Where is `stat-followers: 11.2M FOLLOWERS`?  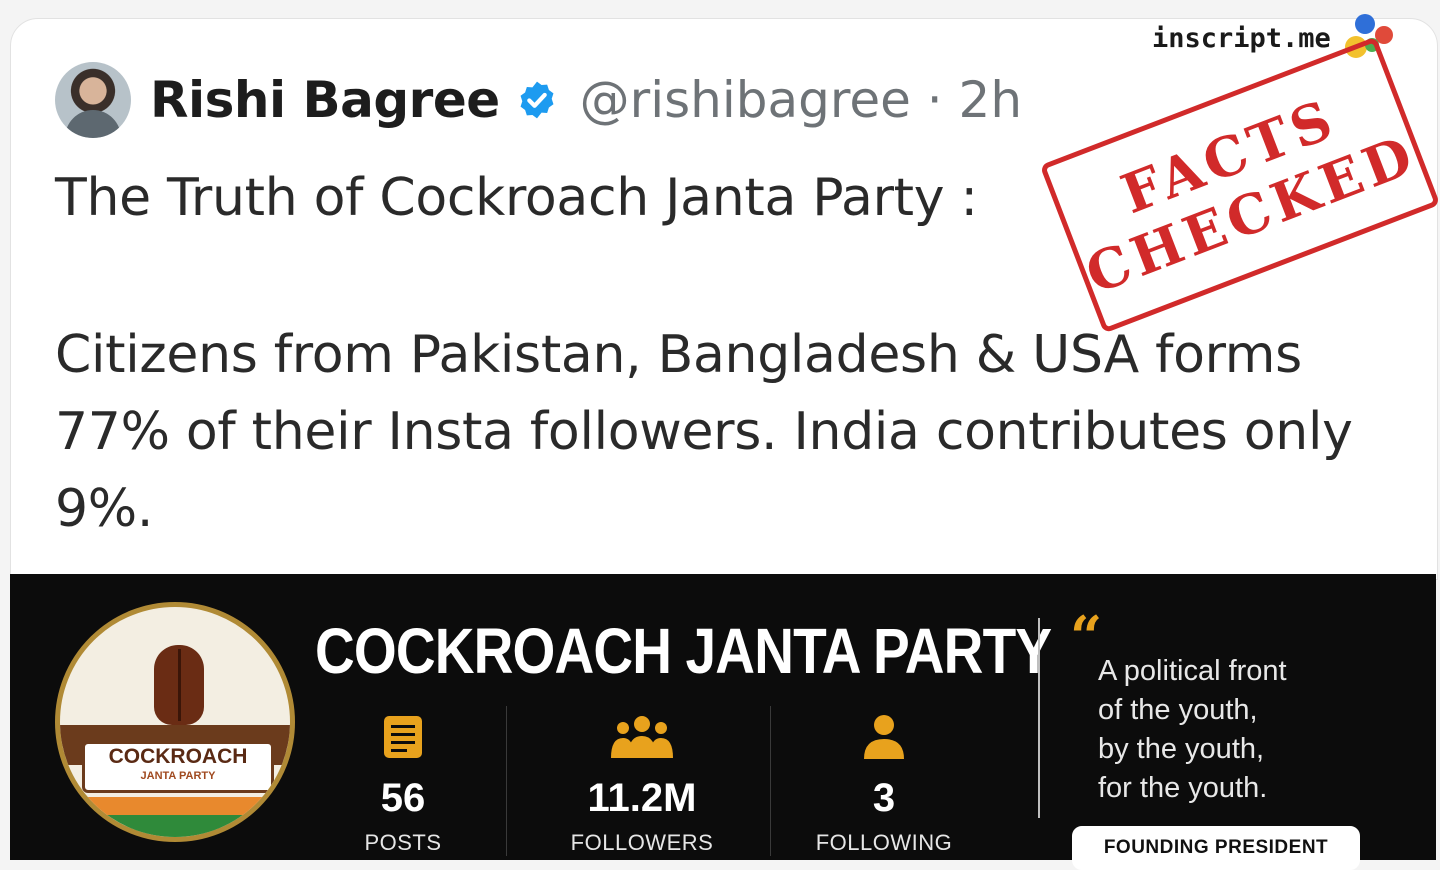 stat-followers: 11.2M FOLLOWERS is located at coordinates (642, 784).